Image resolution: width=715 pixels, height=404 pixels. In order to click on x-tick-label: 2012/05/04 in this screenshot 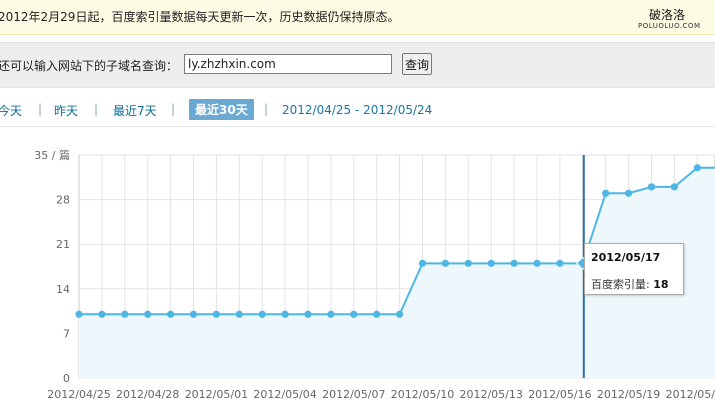, I will do `click(284, 394)`.